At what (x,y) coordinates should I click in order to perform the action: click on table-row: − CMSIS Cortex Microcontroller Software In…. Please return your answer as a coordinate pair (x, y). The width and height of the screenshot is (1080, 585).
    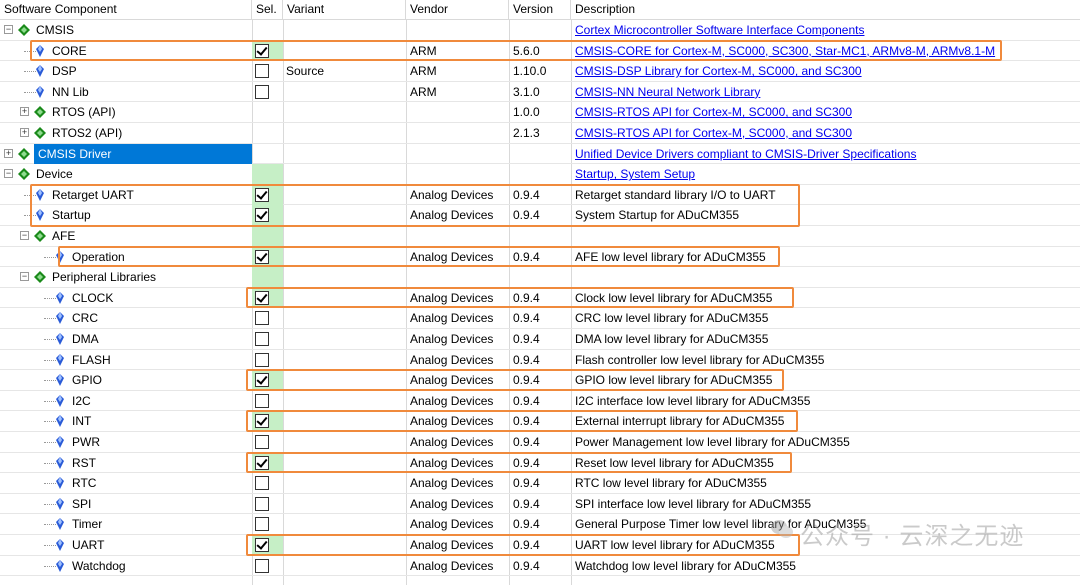
    Looking at the image, I should click on (540, 30).